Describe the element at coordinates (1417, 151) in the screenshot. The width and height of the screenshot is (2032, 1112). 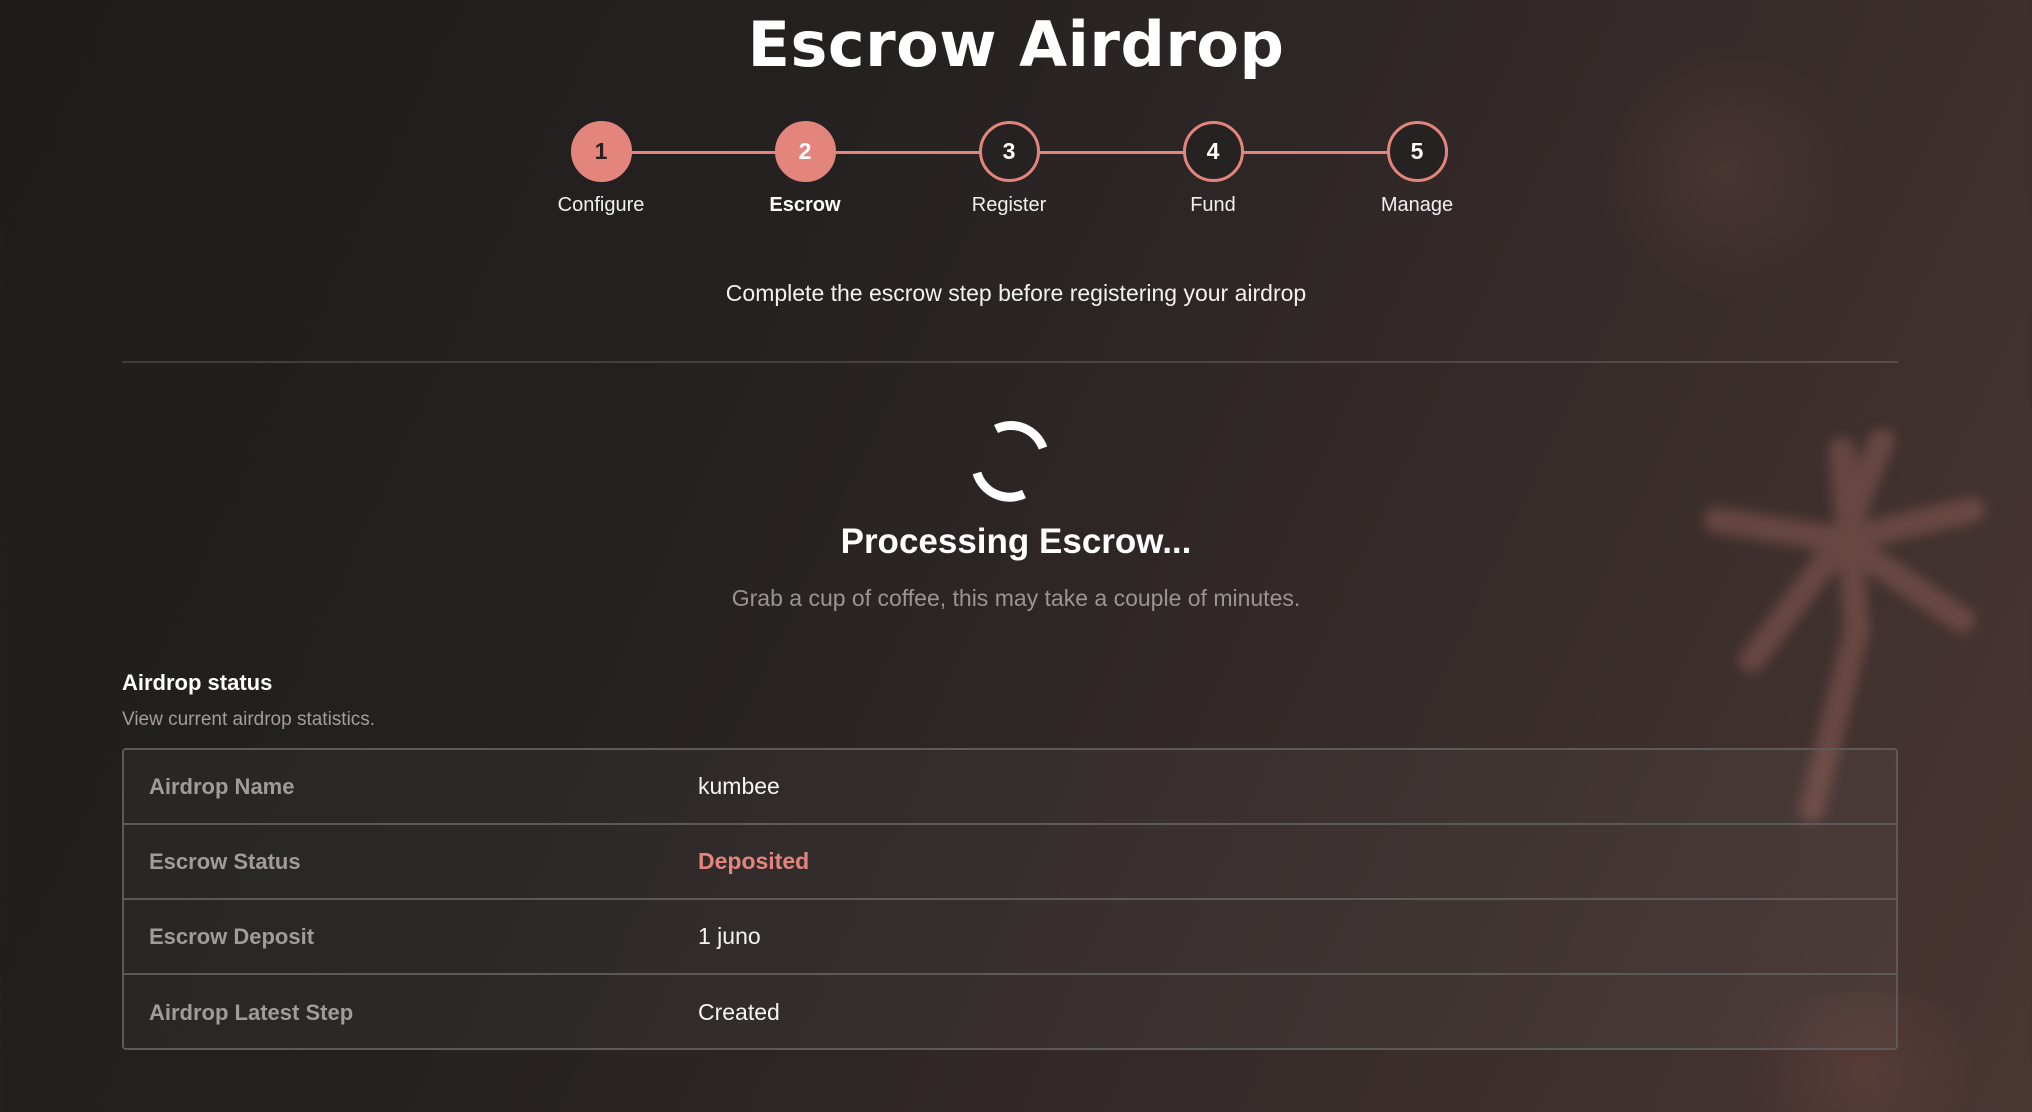
I see `step-number: 5` at that location.